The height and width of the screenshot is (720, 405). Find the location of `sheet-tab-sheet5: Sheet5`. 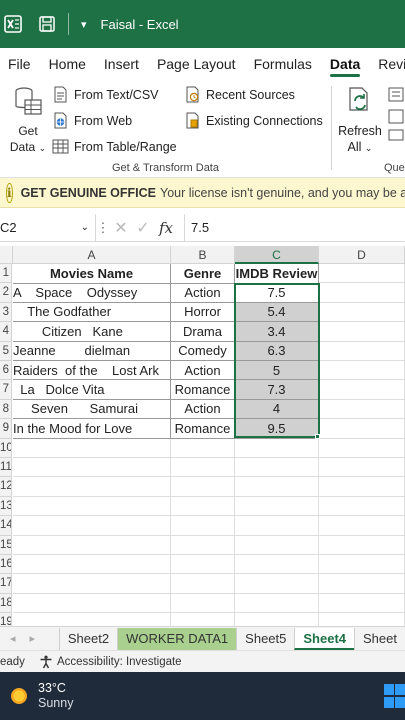

sheet-tab-sheet5: Sheet5 is located at coordinates (265, 638).